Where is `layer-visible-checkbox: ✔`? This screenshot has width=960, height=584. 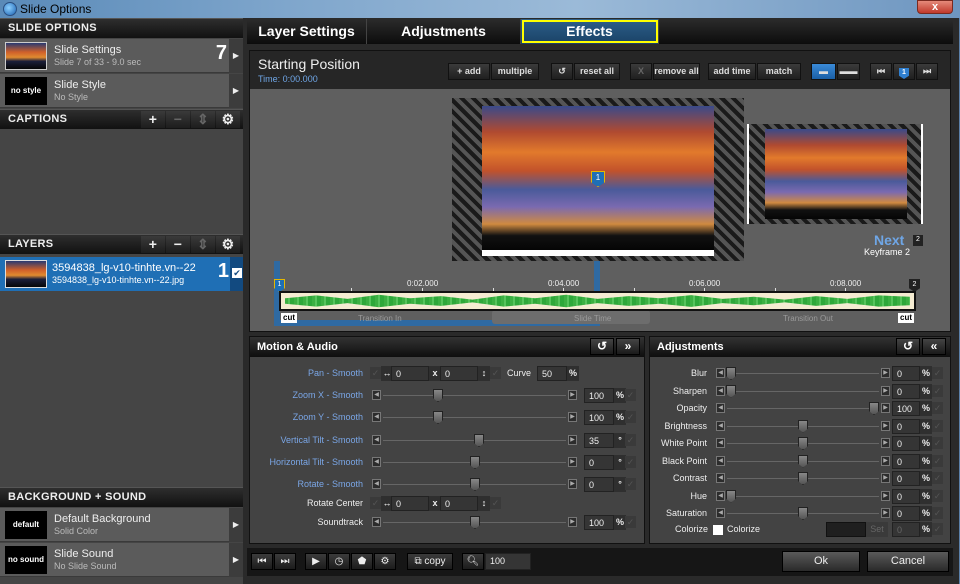
layer-visible-checkbox: ✔ is located at coordinates (236, 274).